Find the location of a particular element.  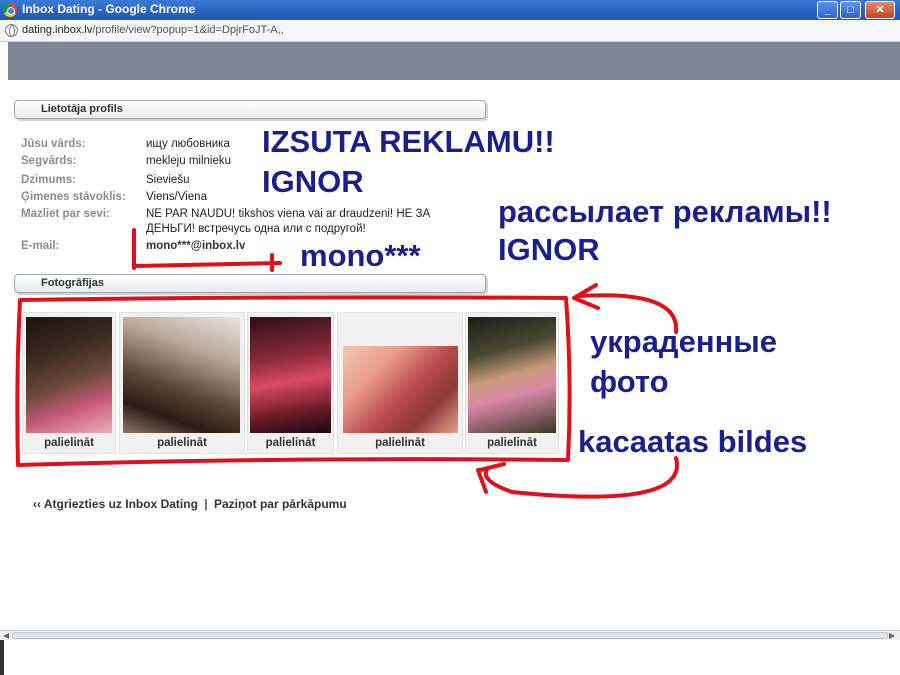

profile-section-title: Lietotāja profils is located at coordinates (82, 109).